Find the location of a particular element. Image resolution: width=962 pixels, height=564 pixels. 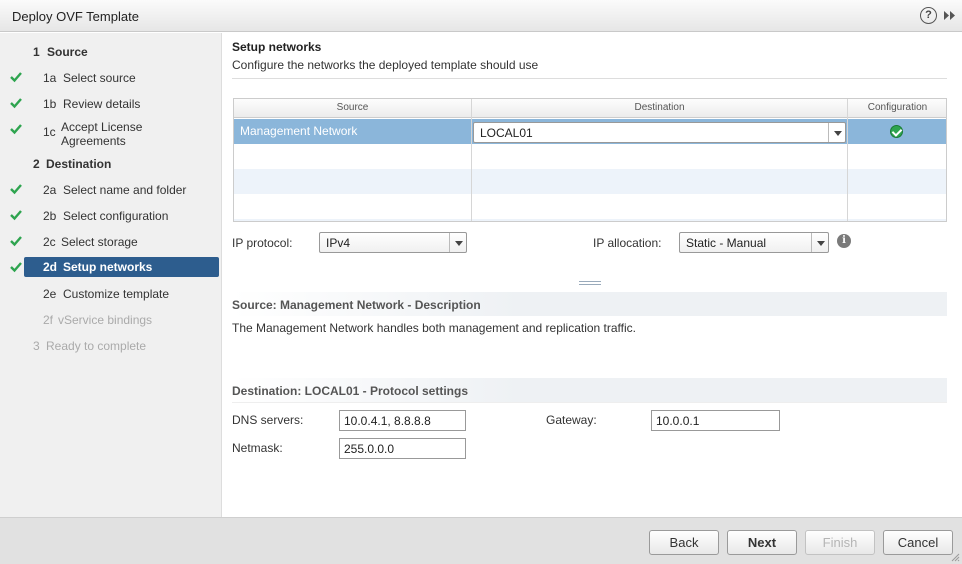

dns-servers-label: DNS servers: is located at coordinates (268, 420).